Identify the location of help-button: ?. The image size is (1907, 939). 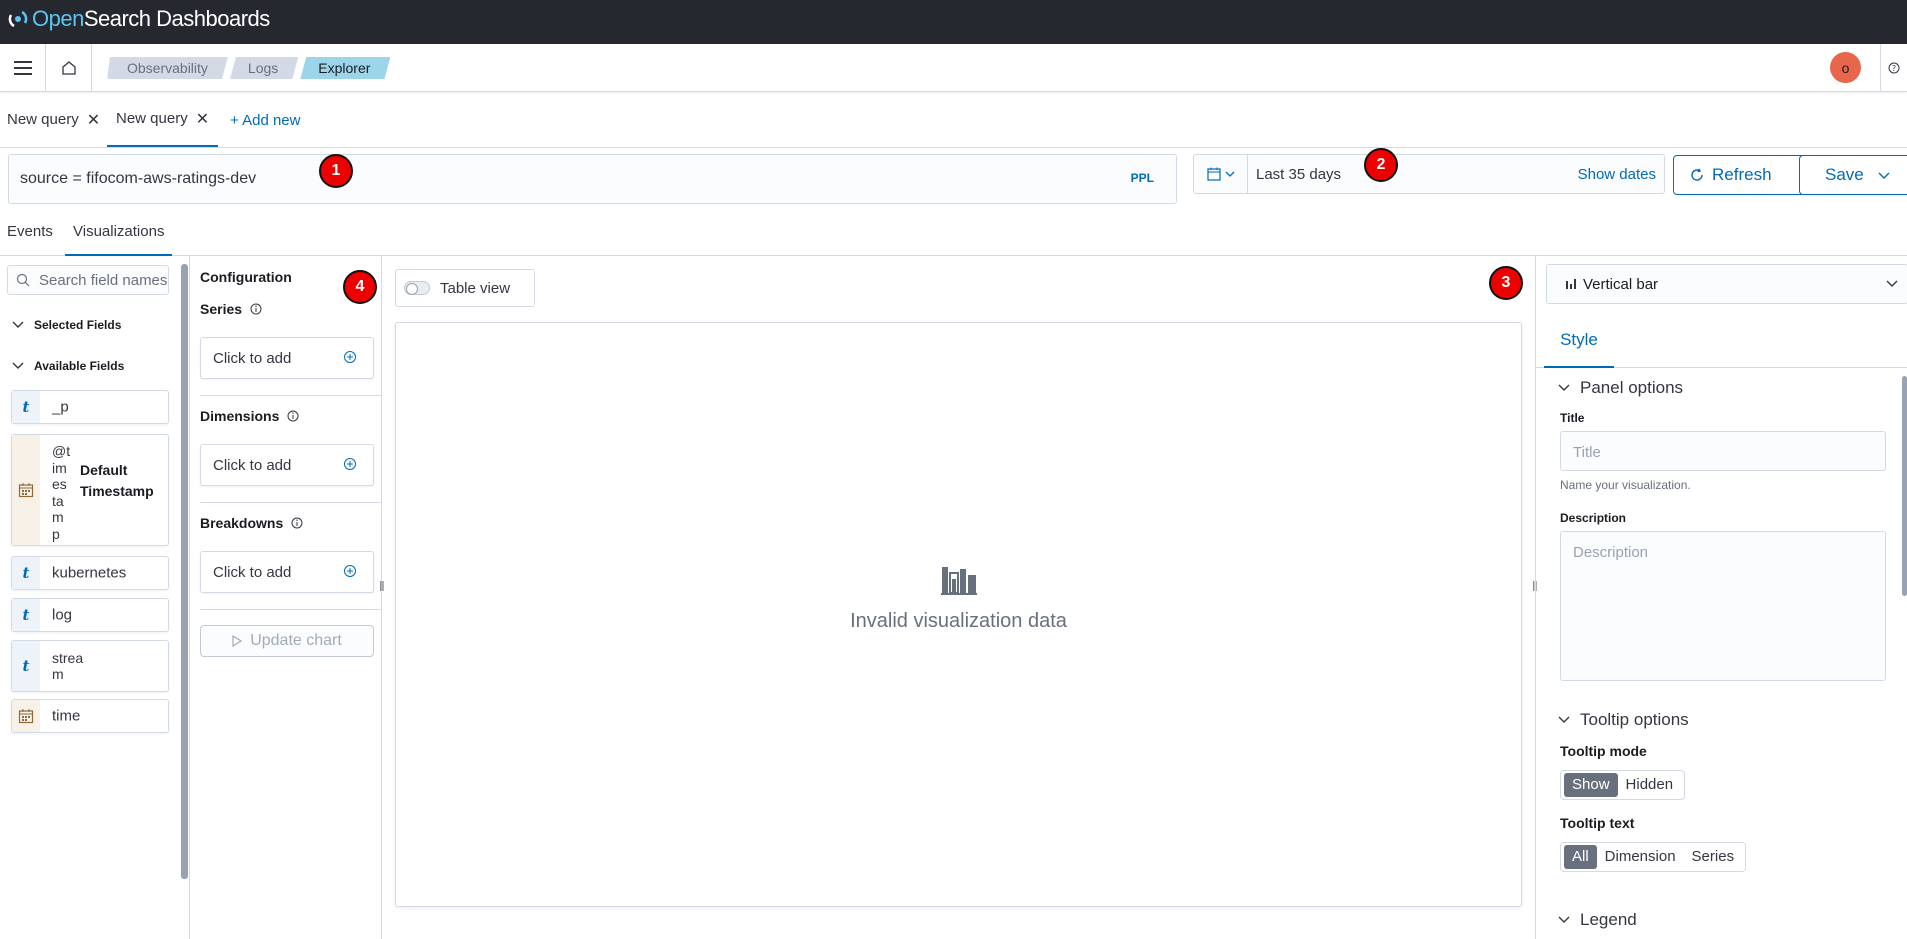
(1893, 68).